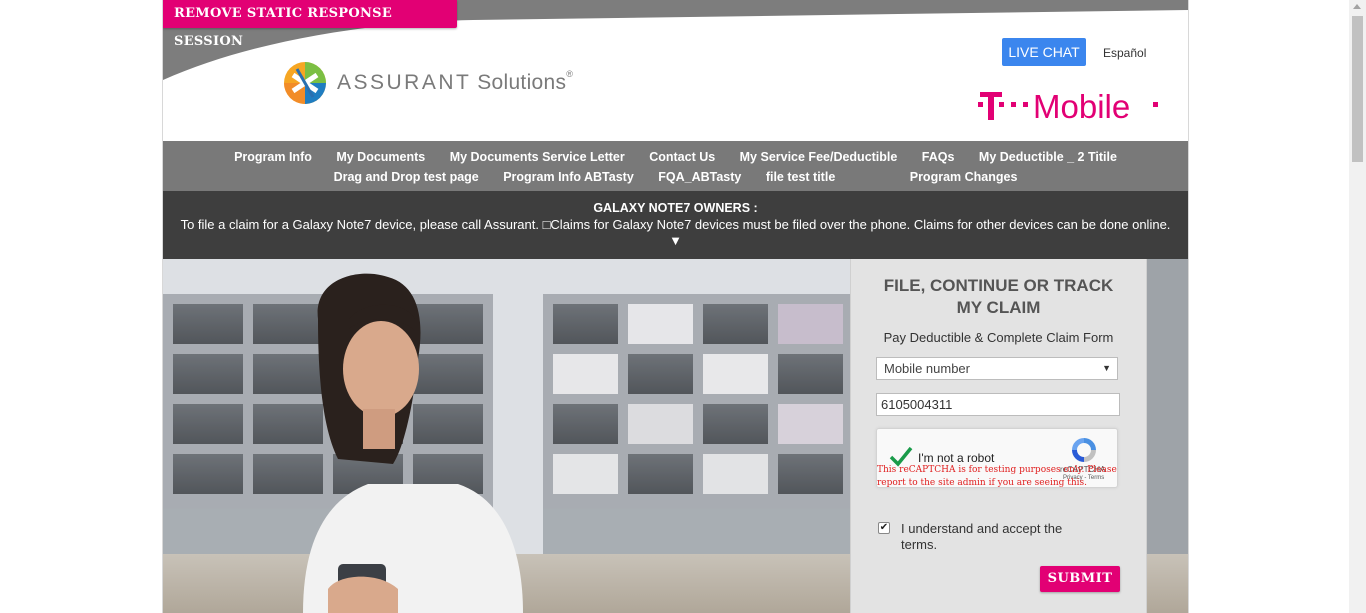 The width and height of the screenshot is (1366, 613). Describe the element at coordinates (998, 307) in the screenshot. I see `claim-title-line-2: MY CLAIM` at that location.